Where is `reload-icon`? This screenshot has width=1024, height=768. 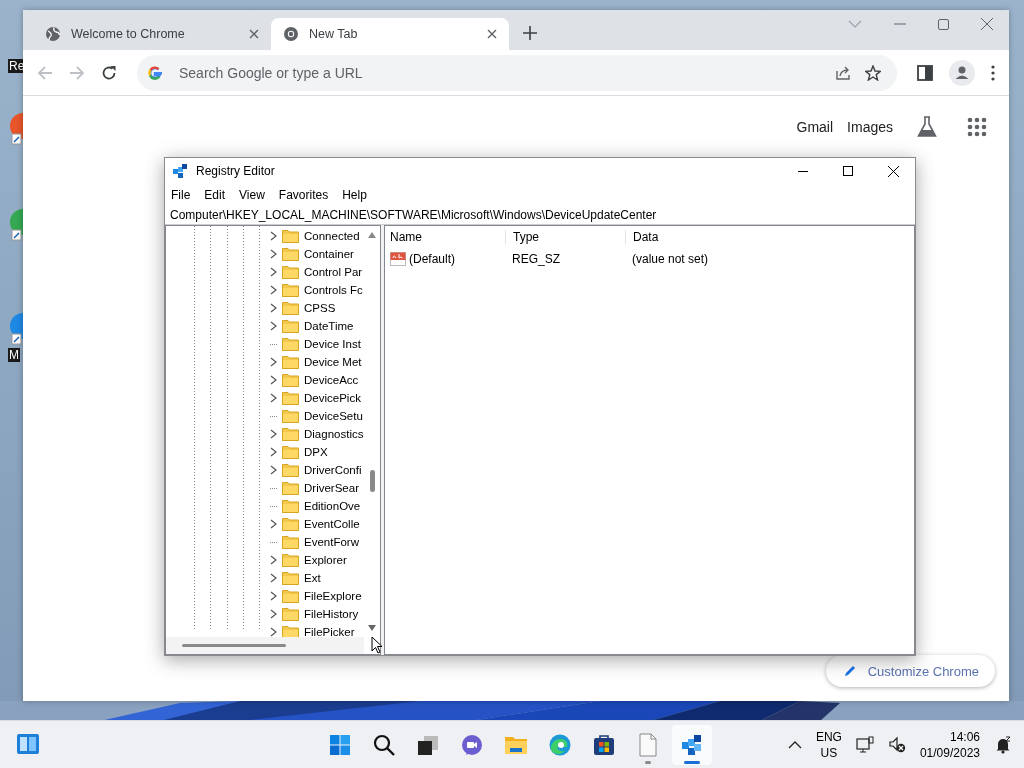 reload-icon is located at coordinates (109, 72).